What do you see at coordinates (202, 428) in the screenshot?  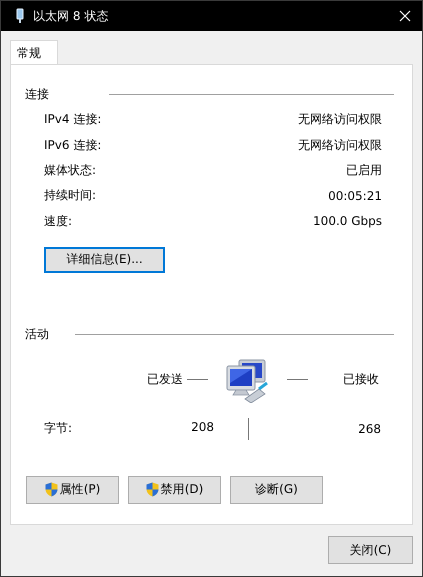 I see `bytes-sent-value: 208` at bounding box center [202, 428].